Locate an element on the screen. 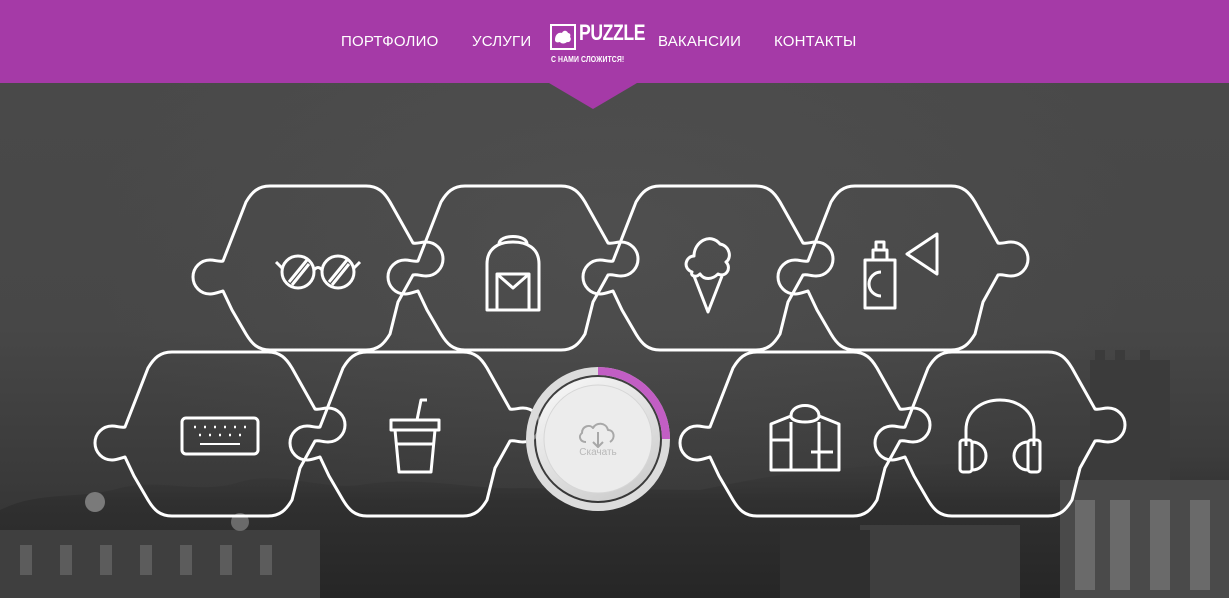  puzzle-piece-backpack is located at coordinates (513, 268).